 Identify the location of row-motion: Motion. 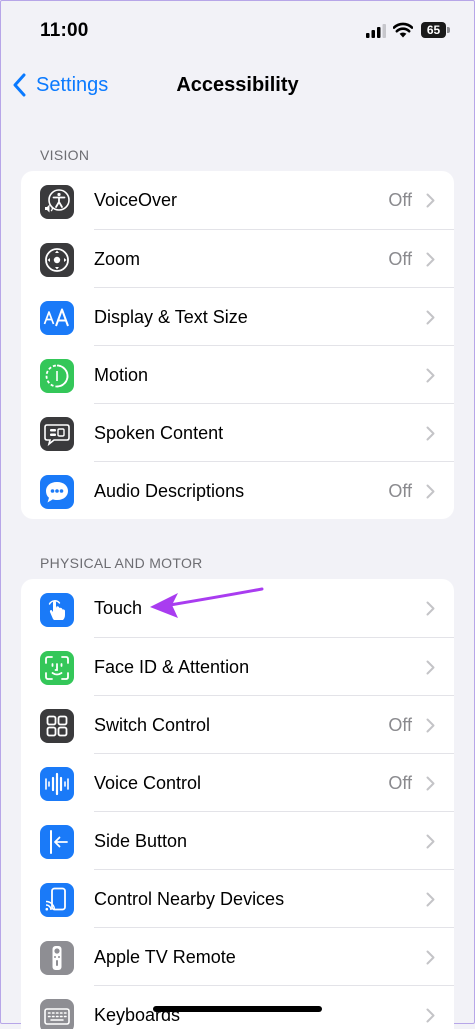
(237, 374).